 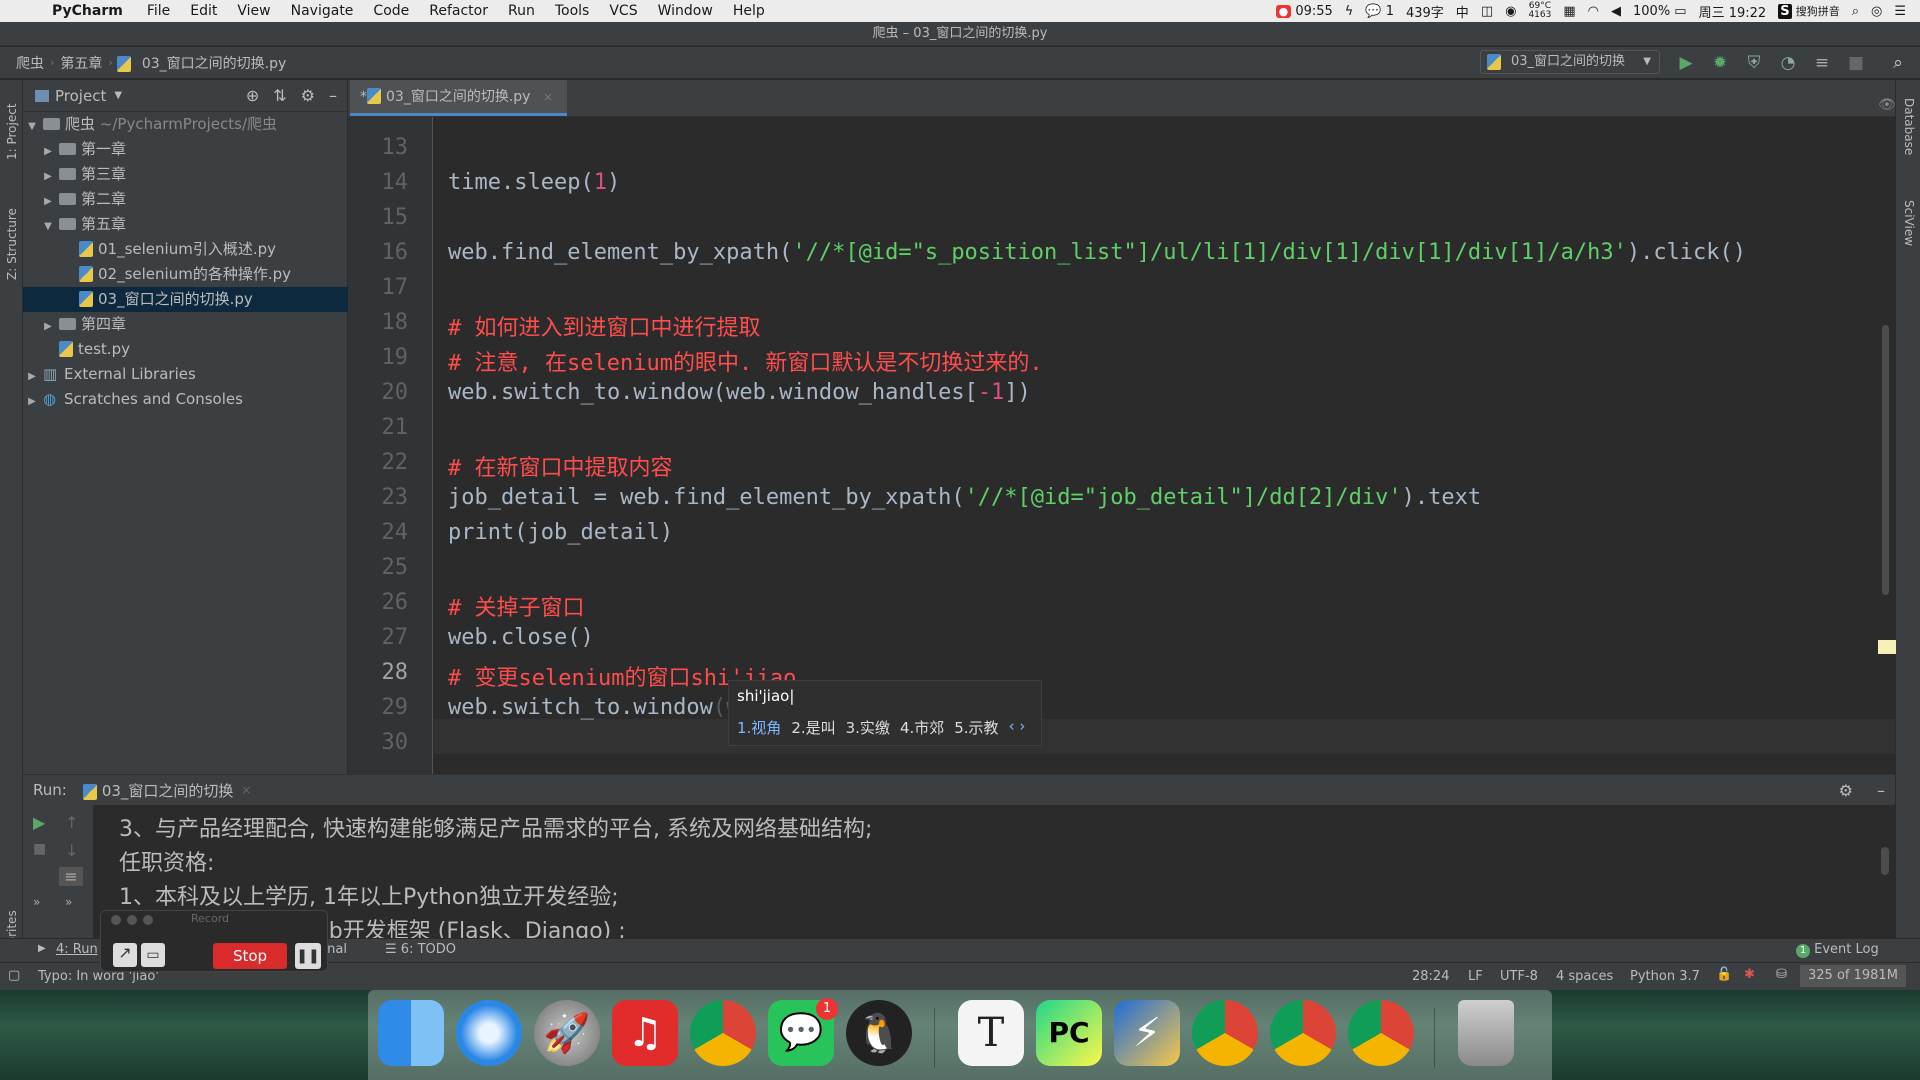 I want to click on ime-candidate: 4.市郊, so click(x=922, y=727).